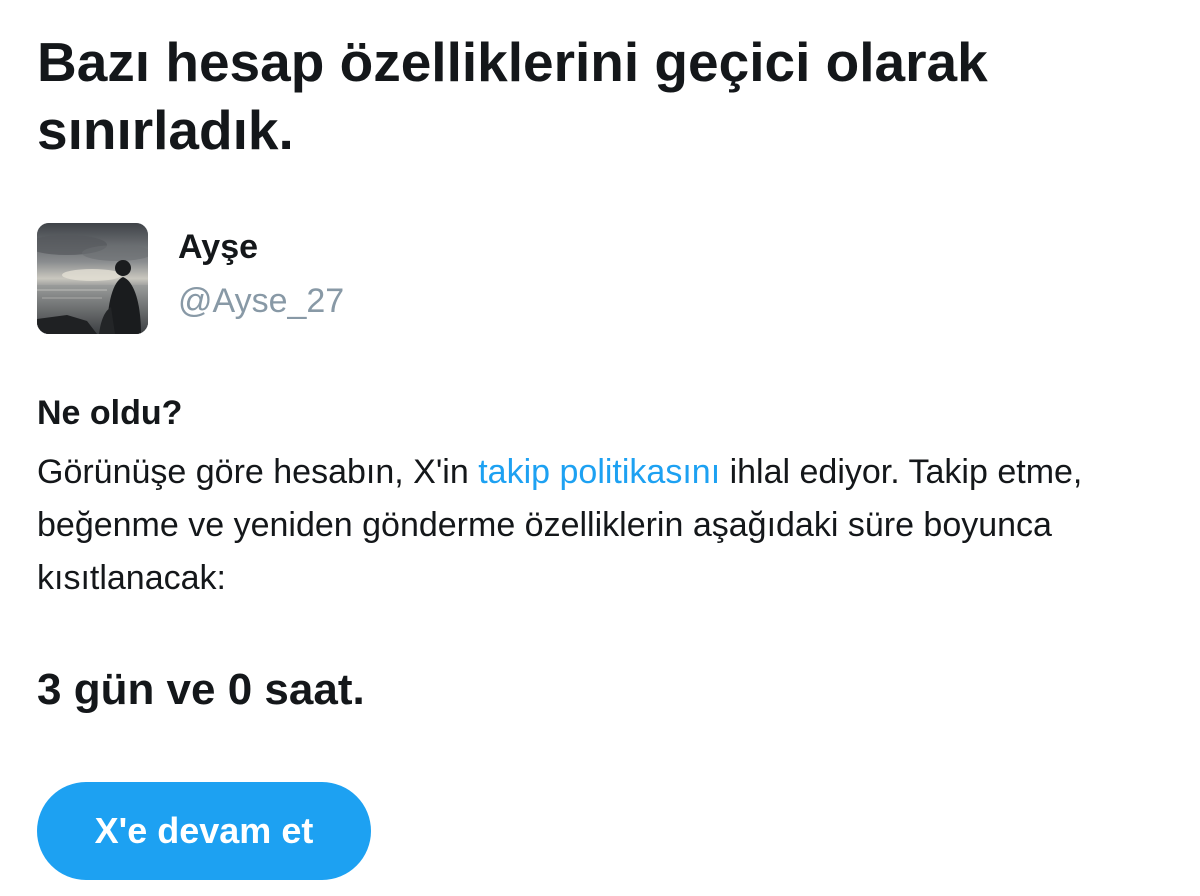  What do you see at coordinates (261, 301) in the screenshot?
I see `user-handle: @Ayse_27` at bounding box center [261, 301].